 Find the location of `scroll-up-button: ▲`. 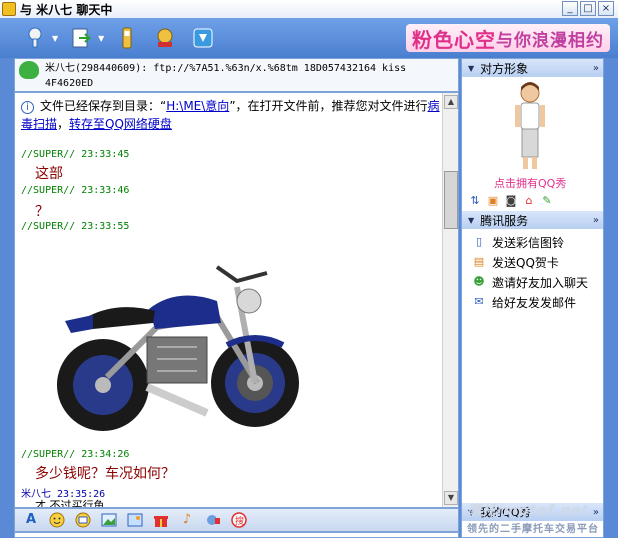

scroll-up-button: ▲ is located at coordinates (451, 102).